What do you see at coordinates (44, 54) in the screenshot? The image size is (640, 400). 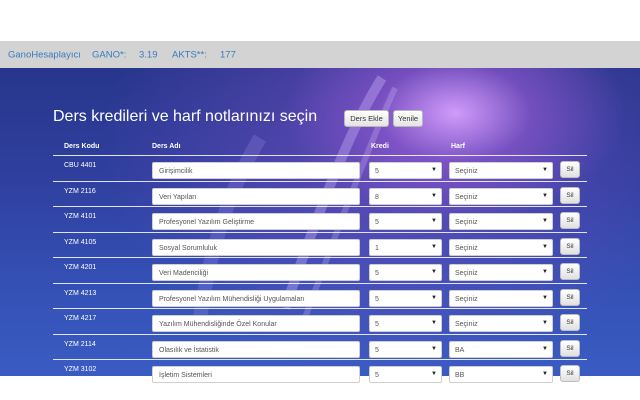 I see `brand-link: GanoHesaplayıcı` at bounding box center [44, 54].